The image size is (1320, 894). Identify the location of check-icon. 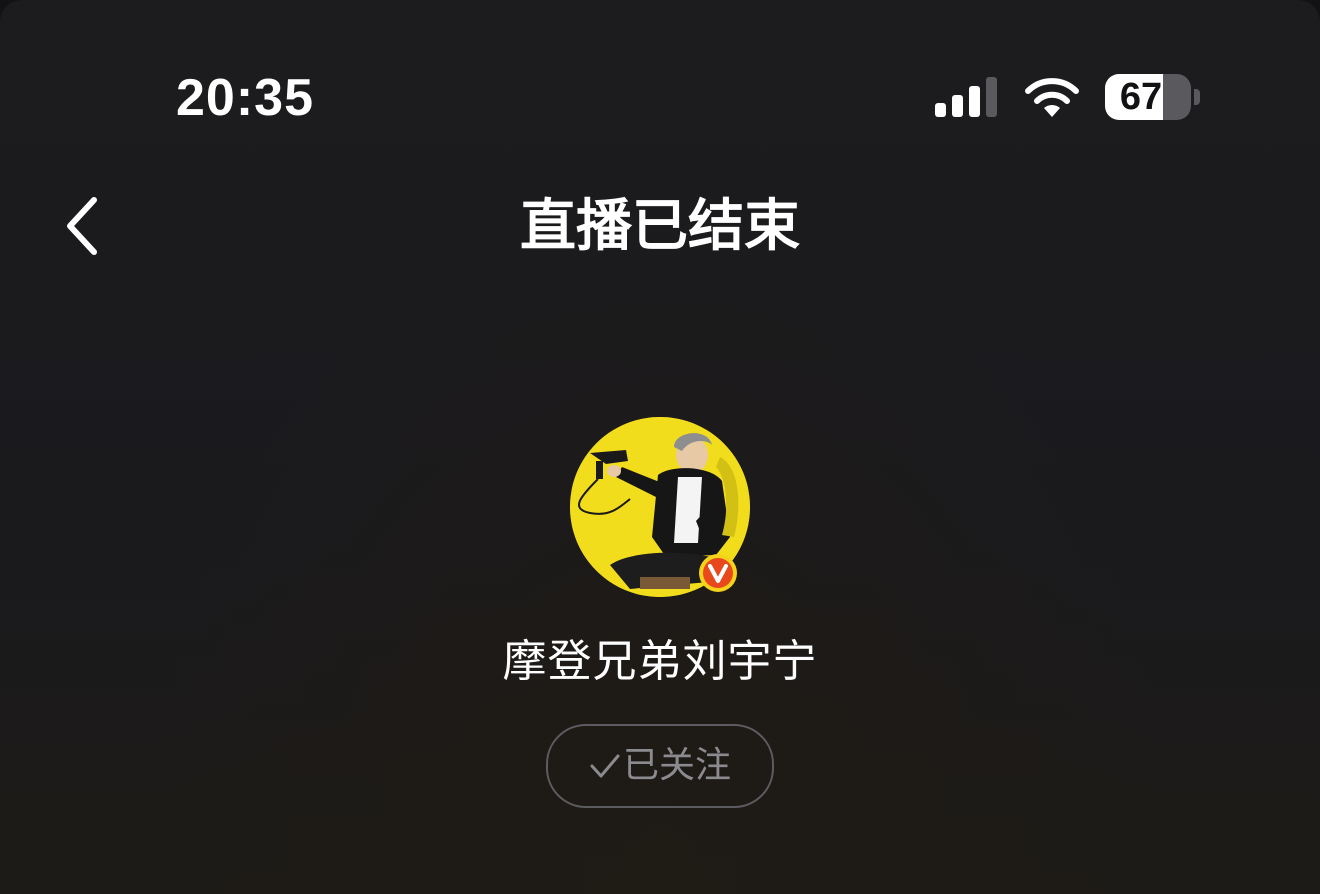
(605, 766).